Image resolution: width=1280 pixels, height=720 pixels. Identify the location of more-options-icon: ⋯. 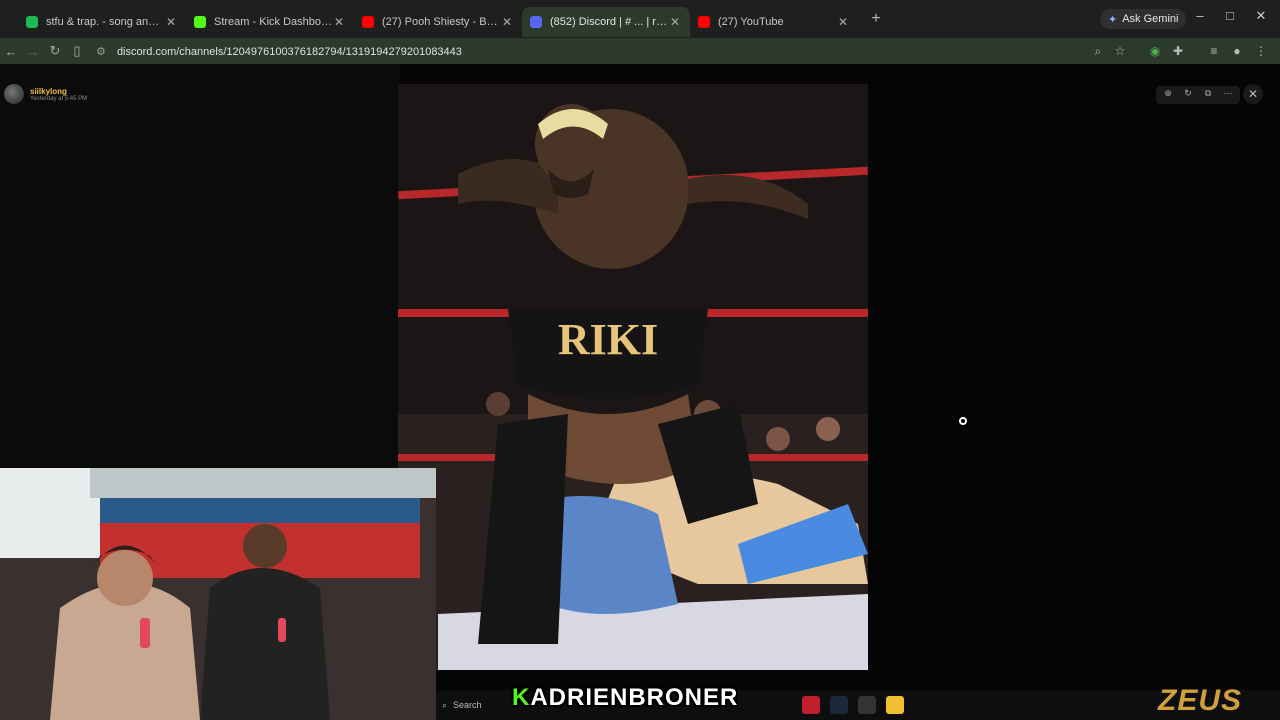
(1228, 95).